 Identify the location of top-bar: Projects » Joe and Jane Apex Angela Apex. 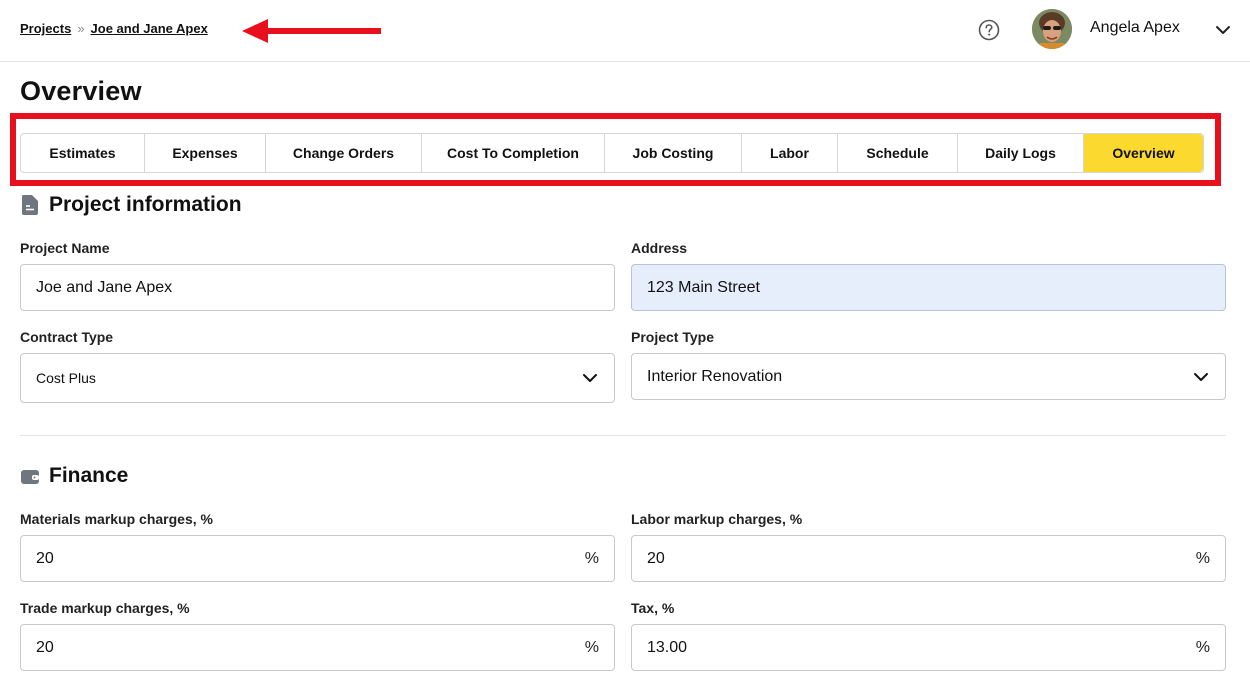
(625, 31).